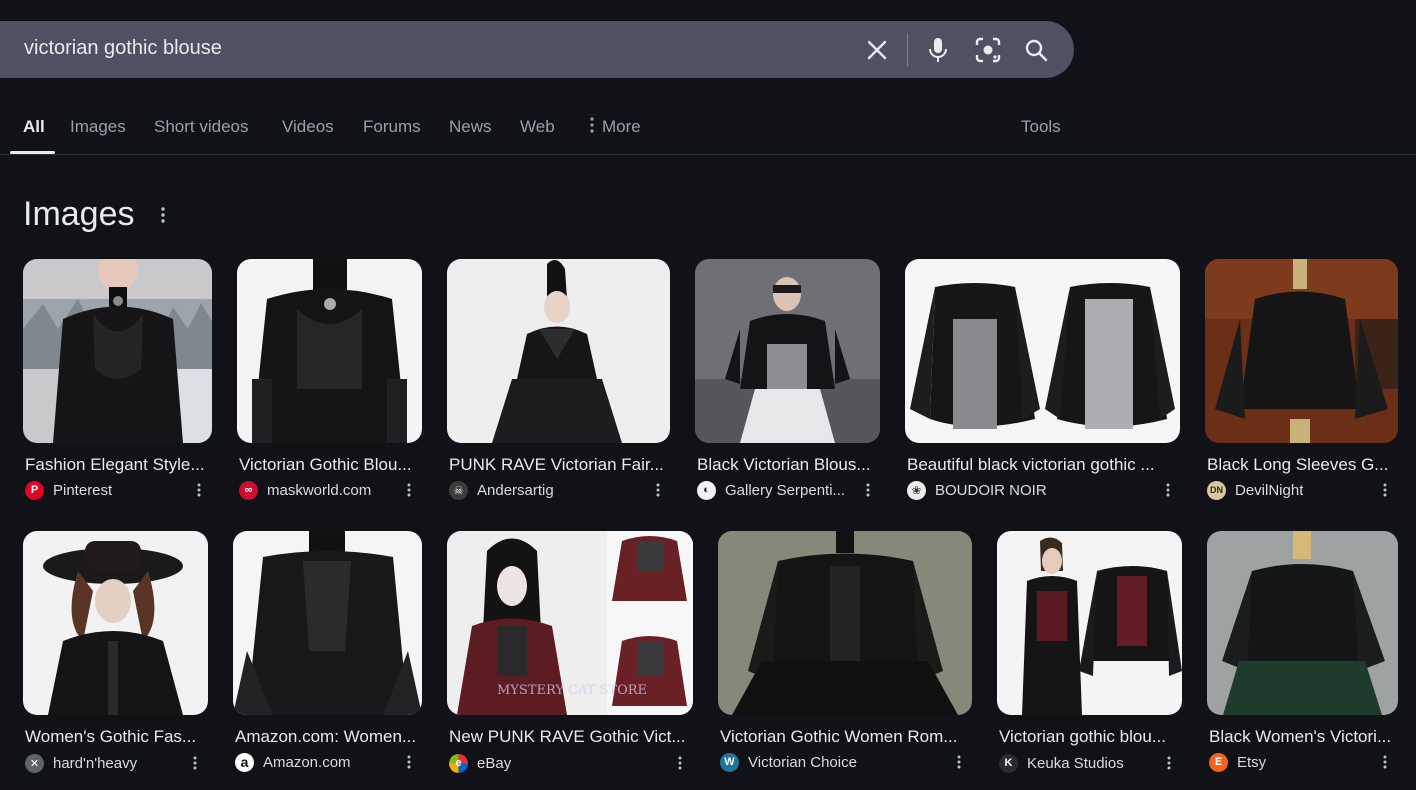 This screenshot has height=790, width=1416. Describe the element at coordinates (163, 215) in the screenshot. I see `section-more-icon` at that location.